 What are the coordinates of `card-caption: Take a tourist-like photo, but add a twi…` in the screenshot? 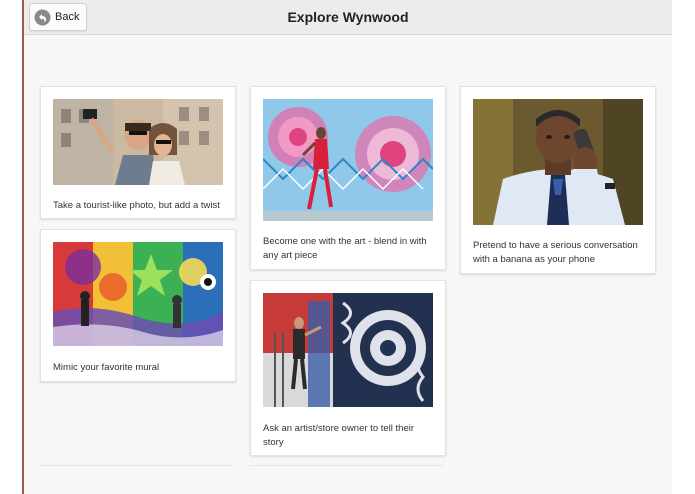 It's located at (136, 205).